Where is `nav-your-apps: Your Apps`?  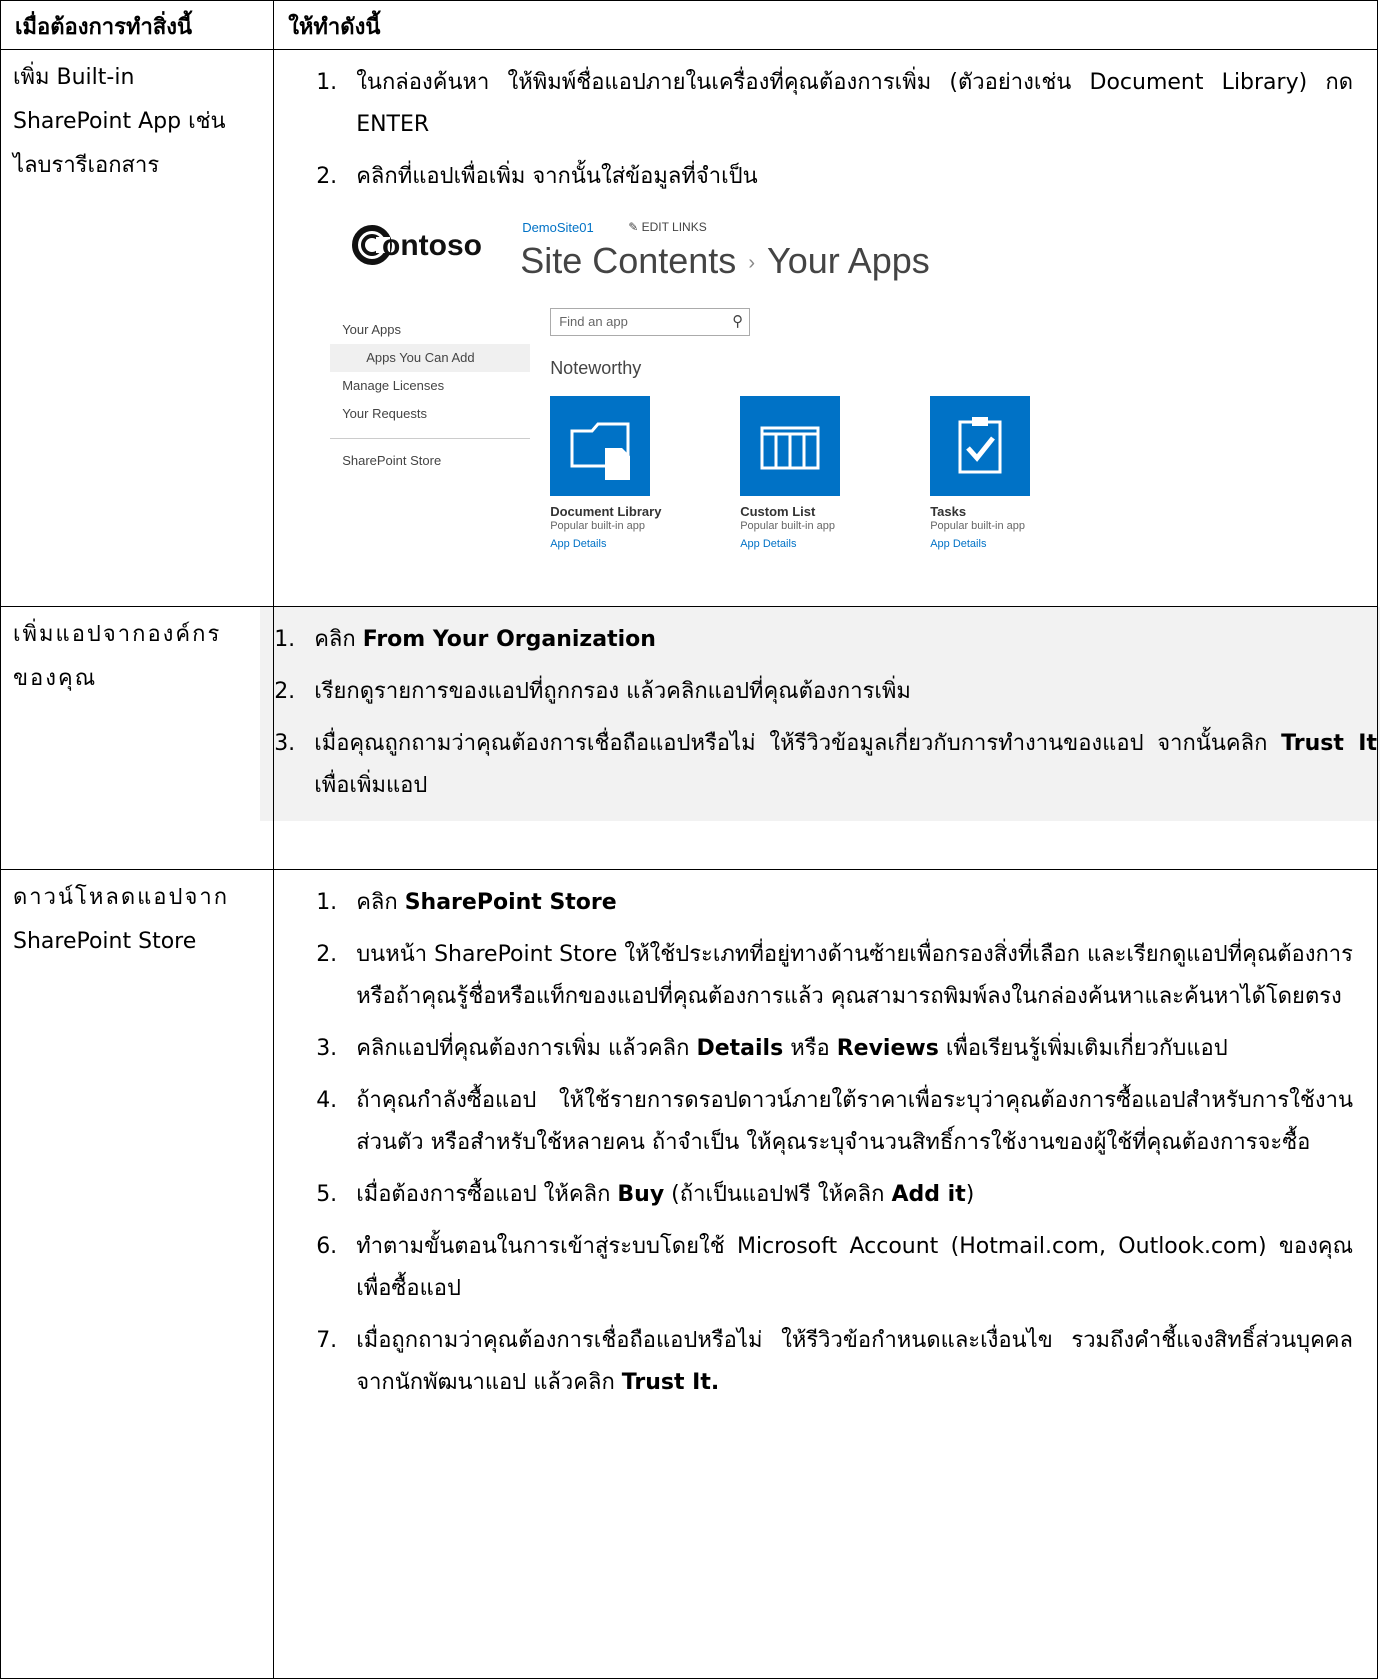 nav-your-apps: Your Apps is located at coordinates (430, 330).